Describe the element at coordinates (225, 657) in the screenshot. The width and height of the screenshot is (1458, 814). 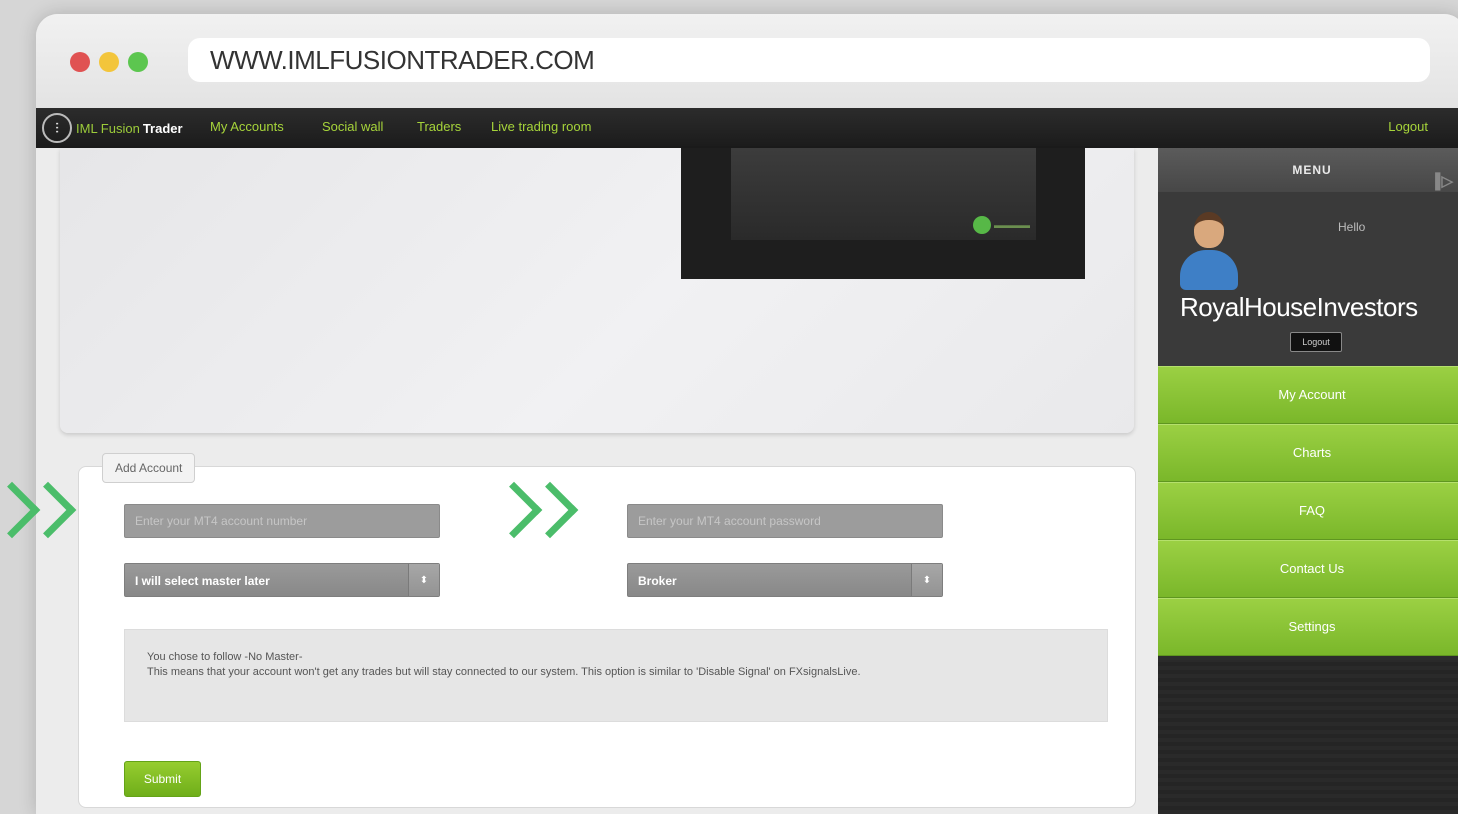
I see `notice-line-1: You chose to follow -No Master-` at that location.